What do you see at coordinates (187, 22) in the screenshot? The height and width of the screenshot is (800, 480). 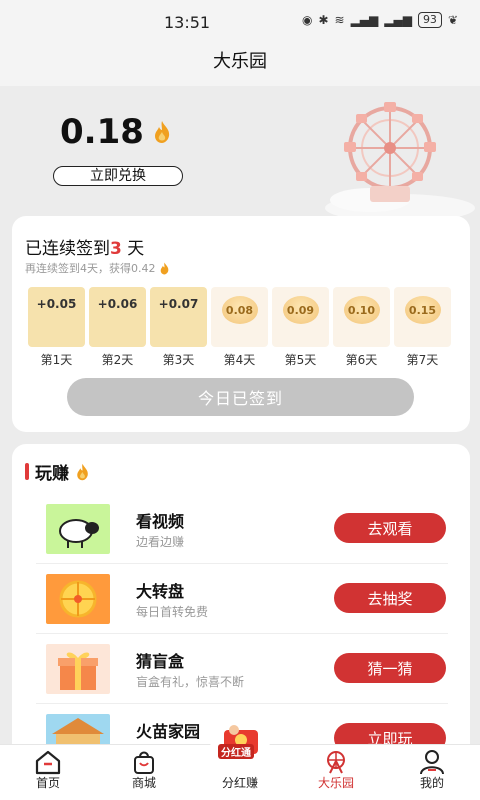 I see `status-time: 13:51` at bounding box center [187, 22].